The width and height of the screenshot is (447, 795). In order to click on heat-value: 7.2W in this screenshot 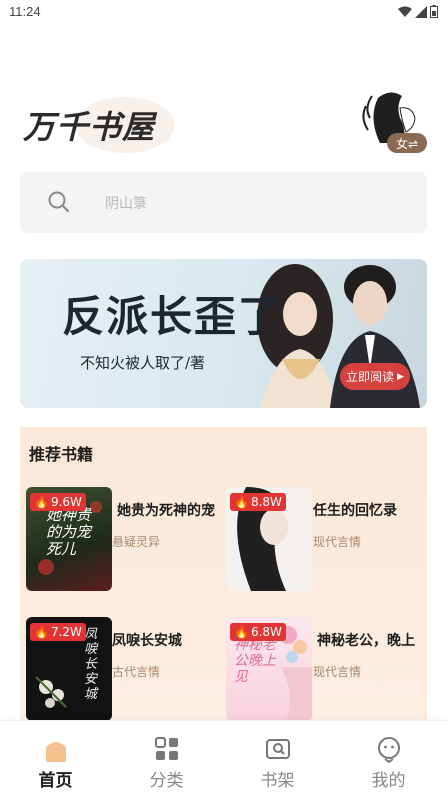, I will do `click(66, 632)`.